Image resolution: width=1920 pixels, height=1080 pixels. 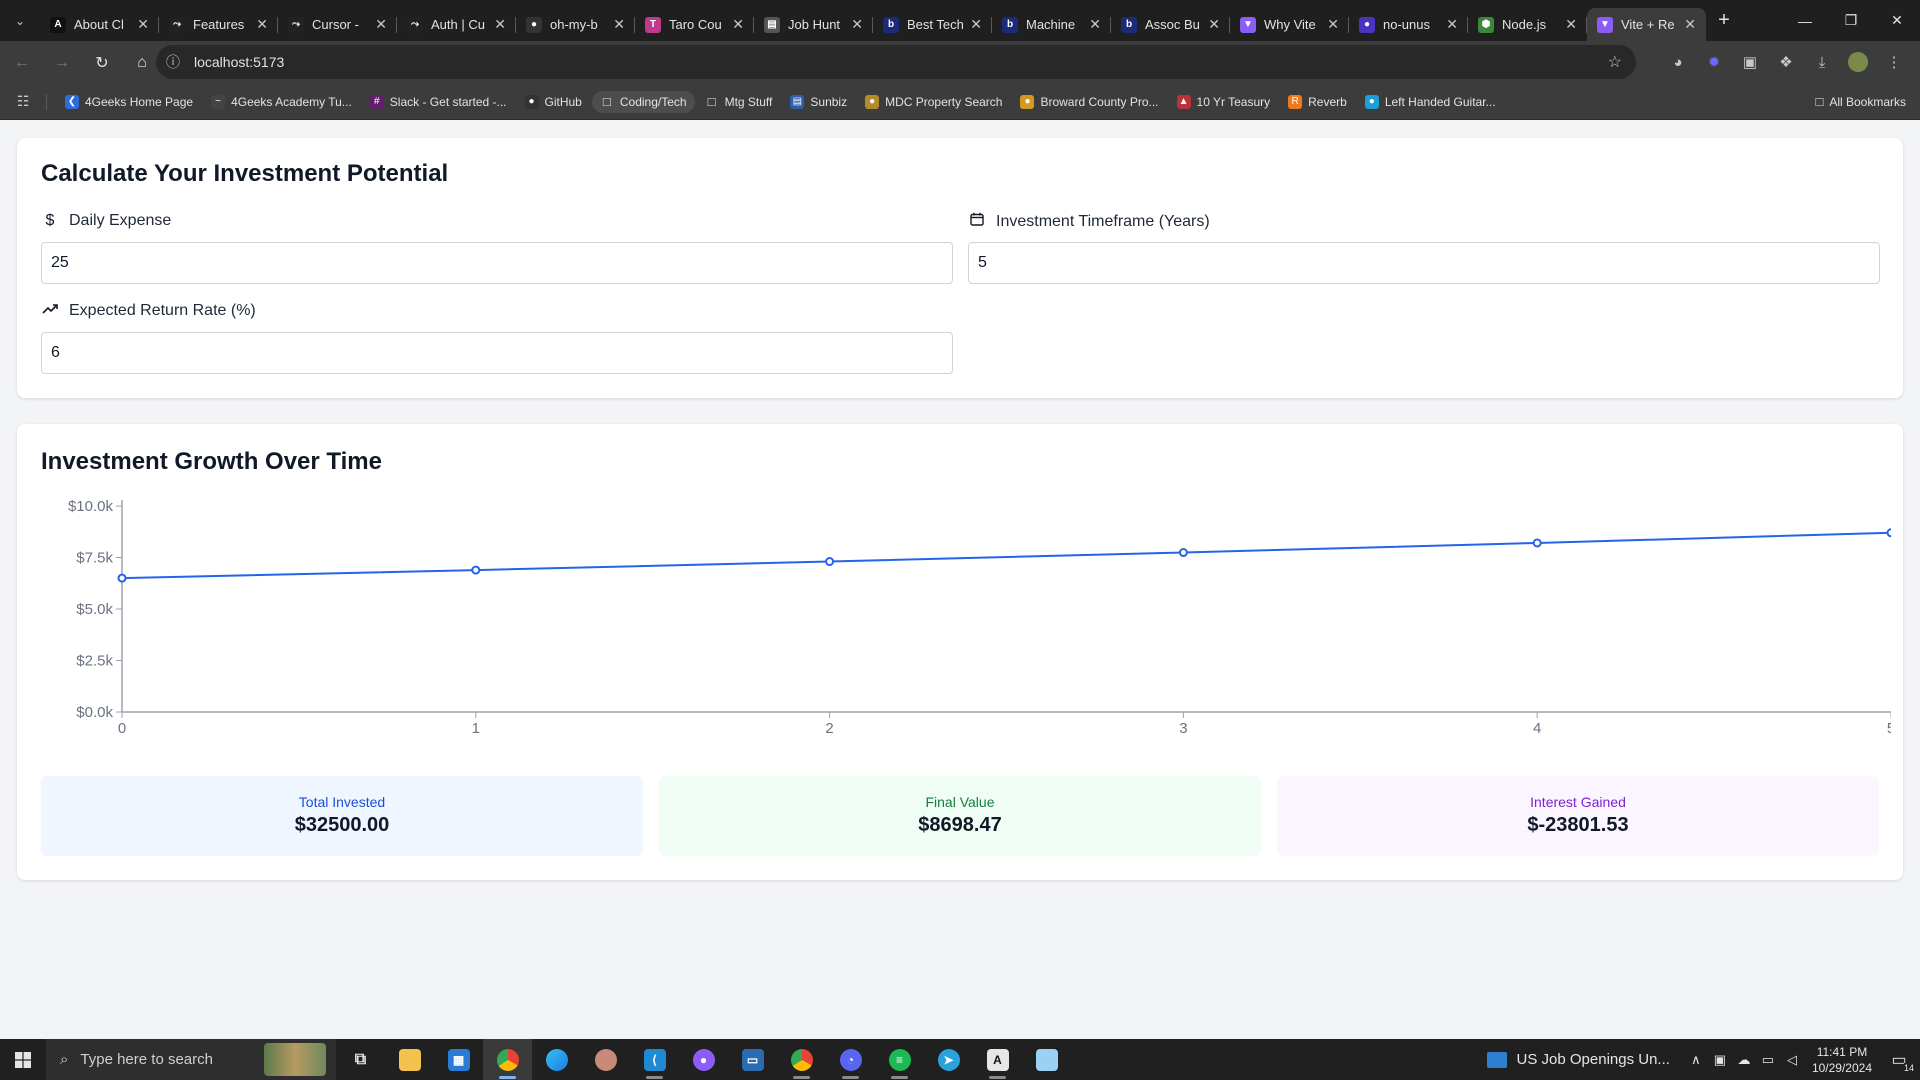 I want to click on extension-gear-icon: ✹, so click(x=1714, y=62).